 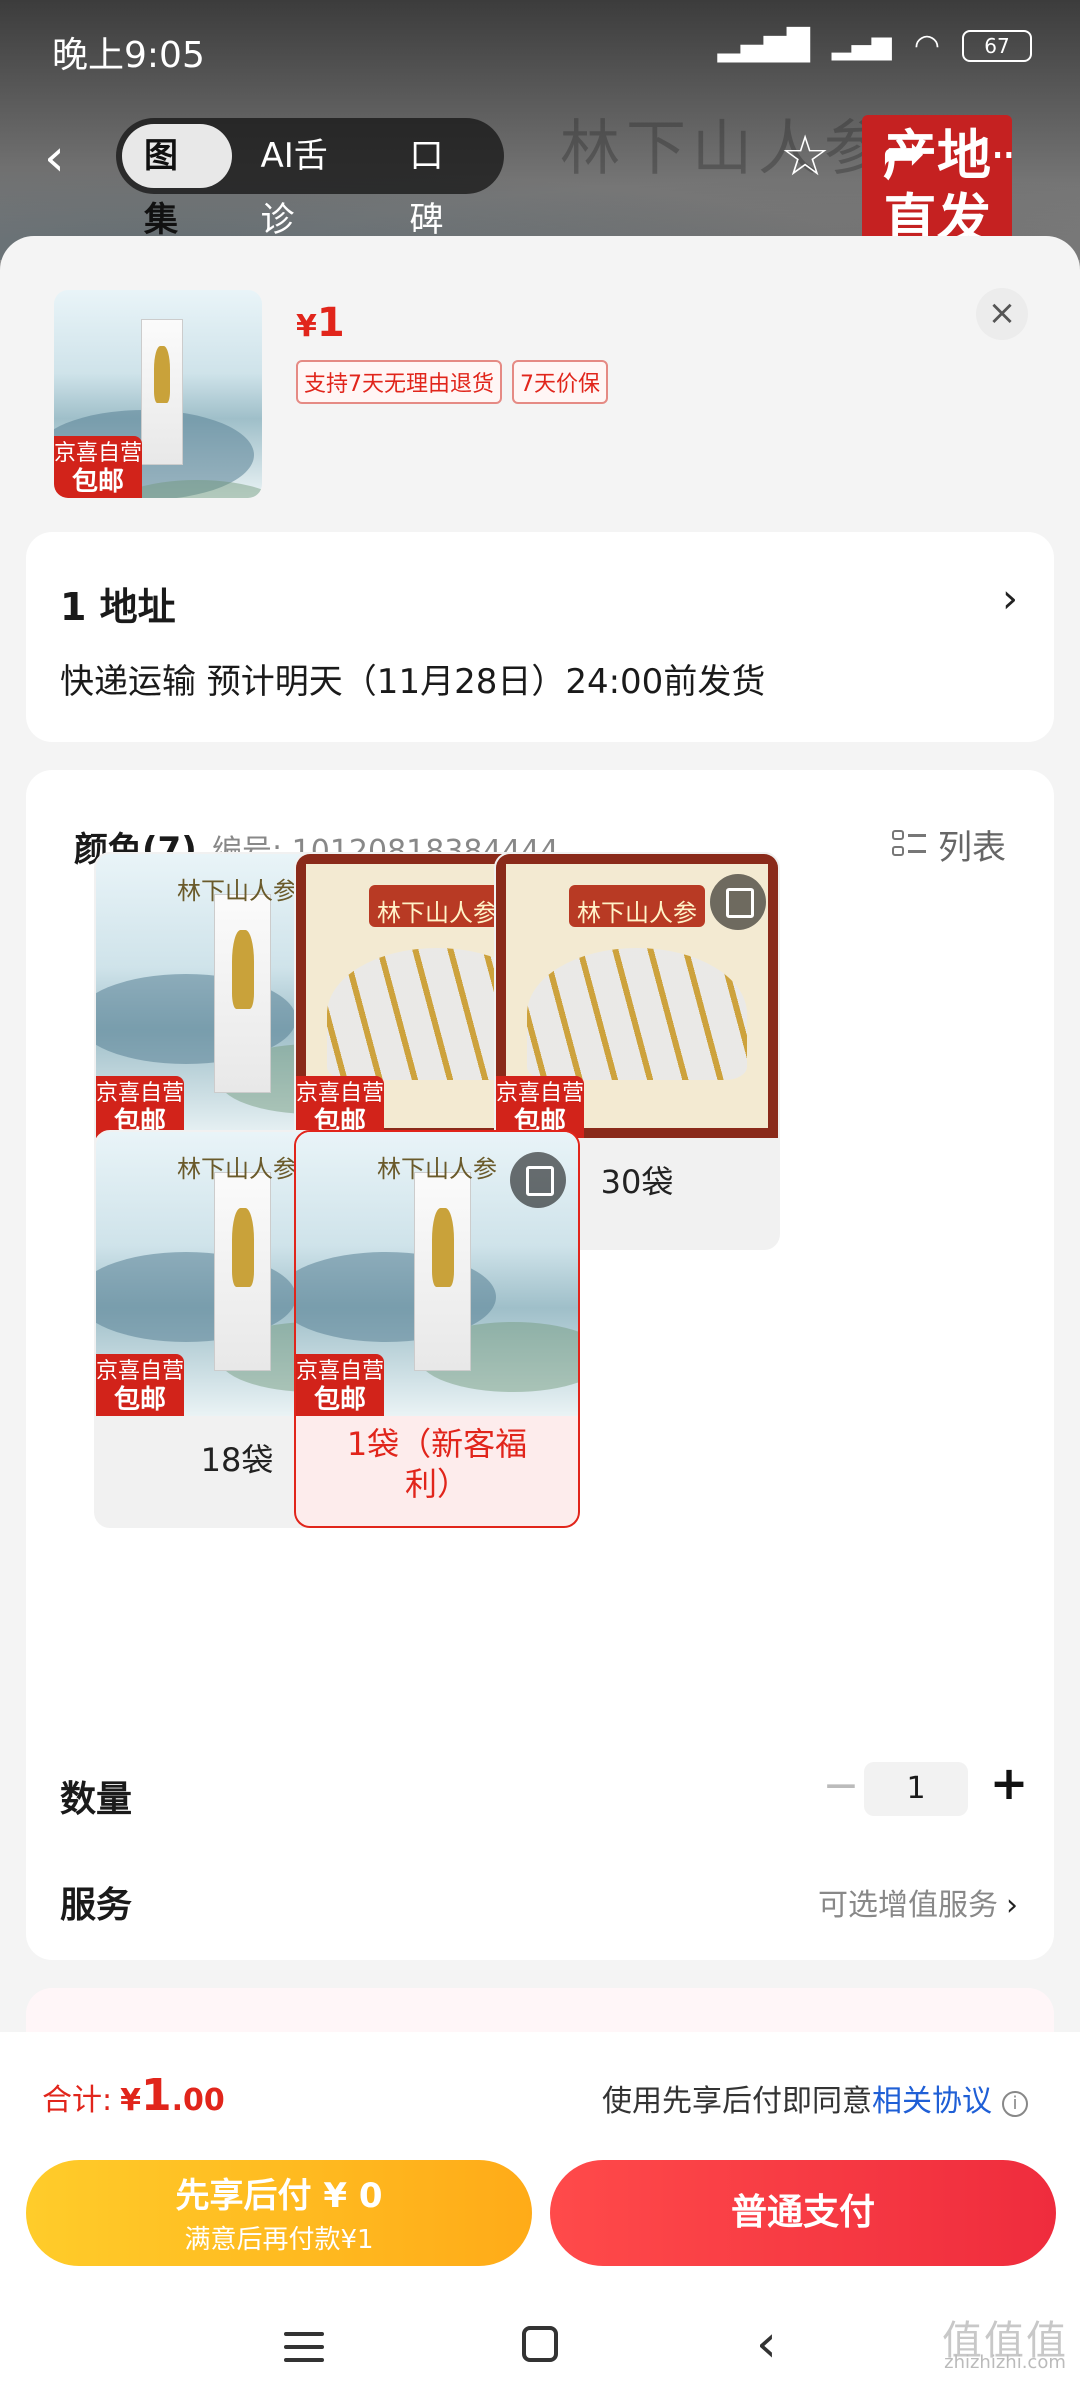 I want to click on share-icon: ➦, so click(x=904, y=154).